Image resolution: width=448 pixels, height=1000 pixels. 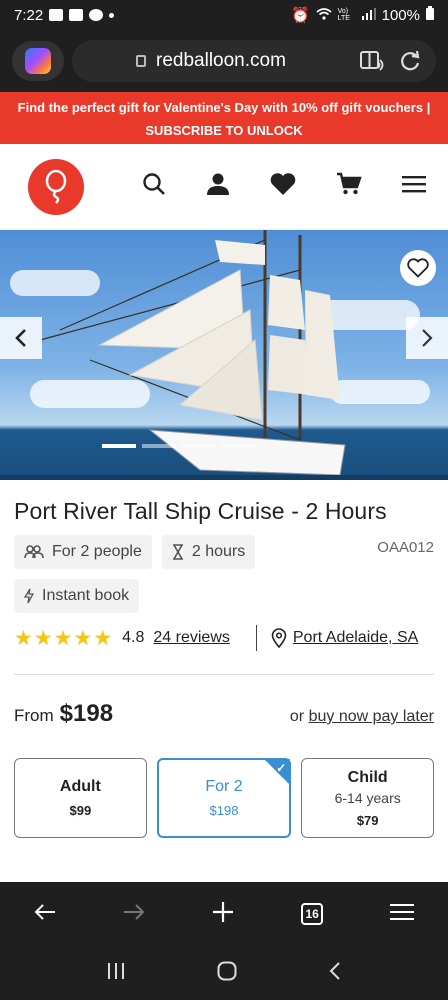 What do you see at coordinates (224, 786) in the screenshot?
I see `option-label: For 2` at bounding box center [224, 786].